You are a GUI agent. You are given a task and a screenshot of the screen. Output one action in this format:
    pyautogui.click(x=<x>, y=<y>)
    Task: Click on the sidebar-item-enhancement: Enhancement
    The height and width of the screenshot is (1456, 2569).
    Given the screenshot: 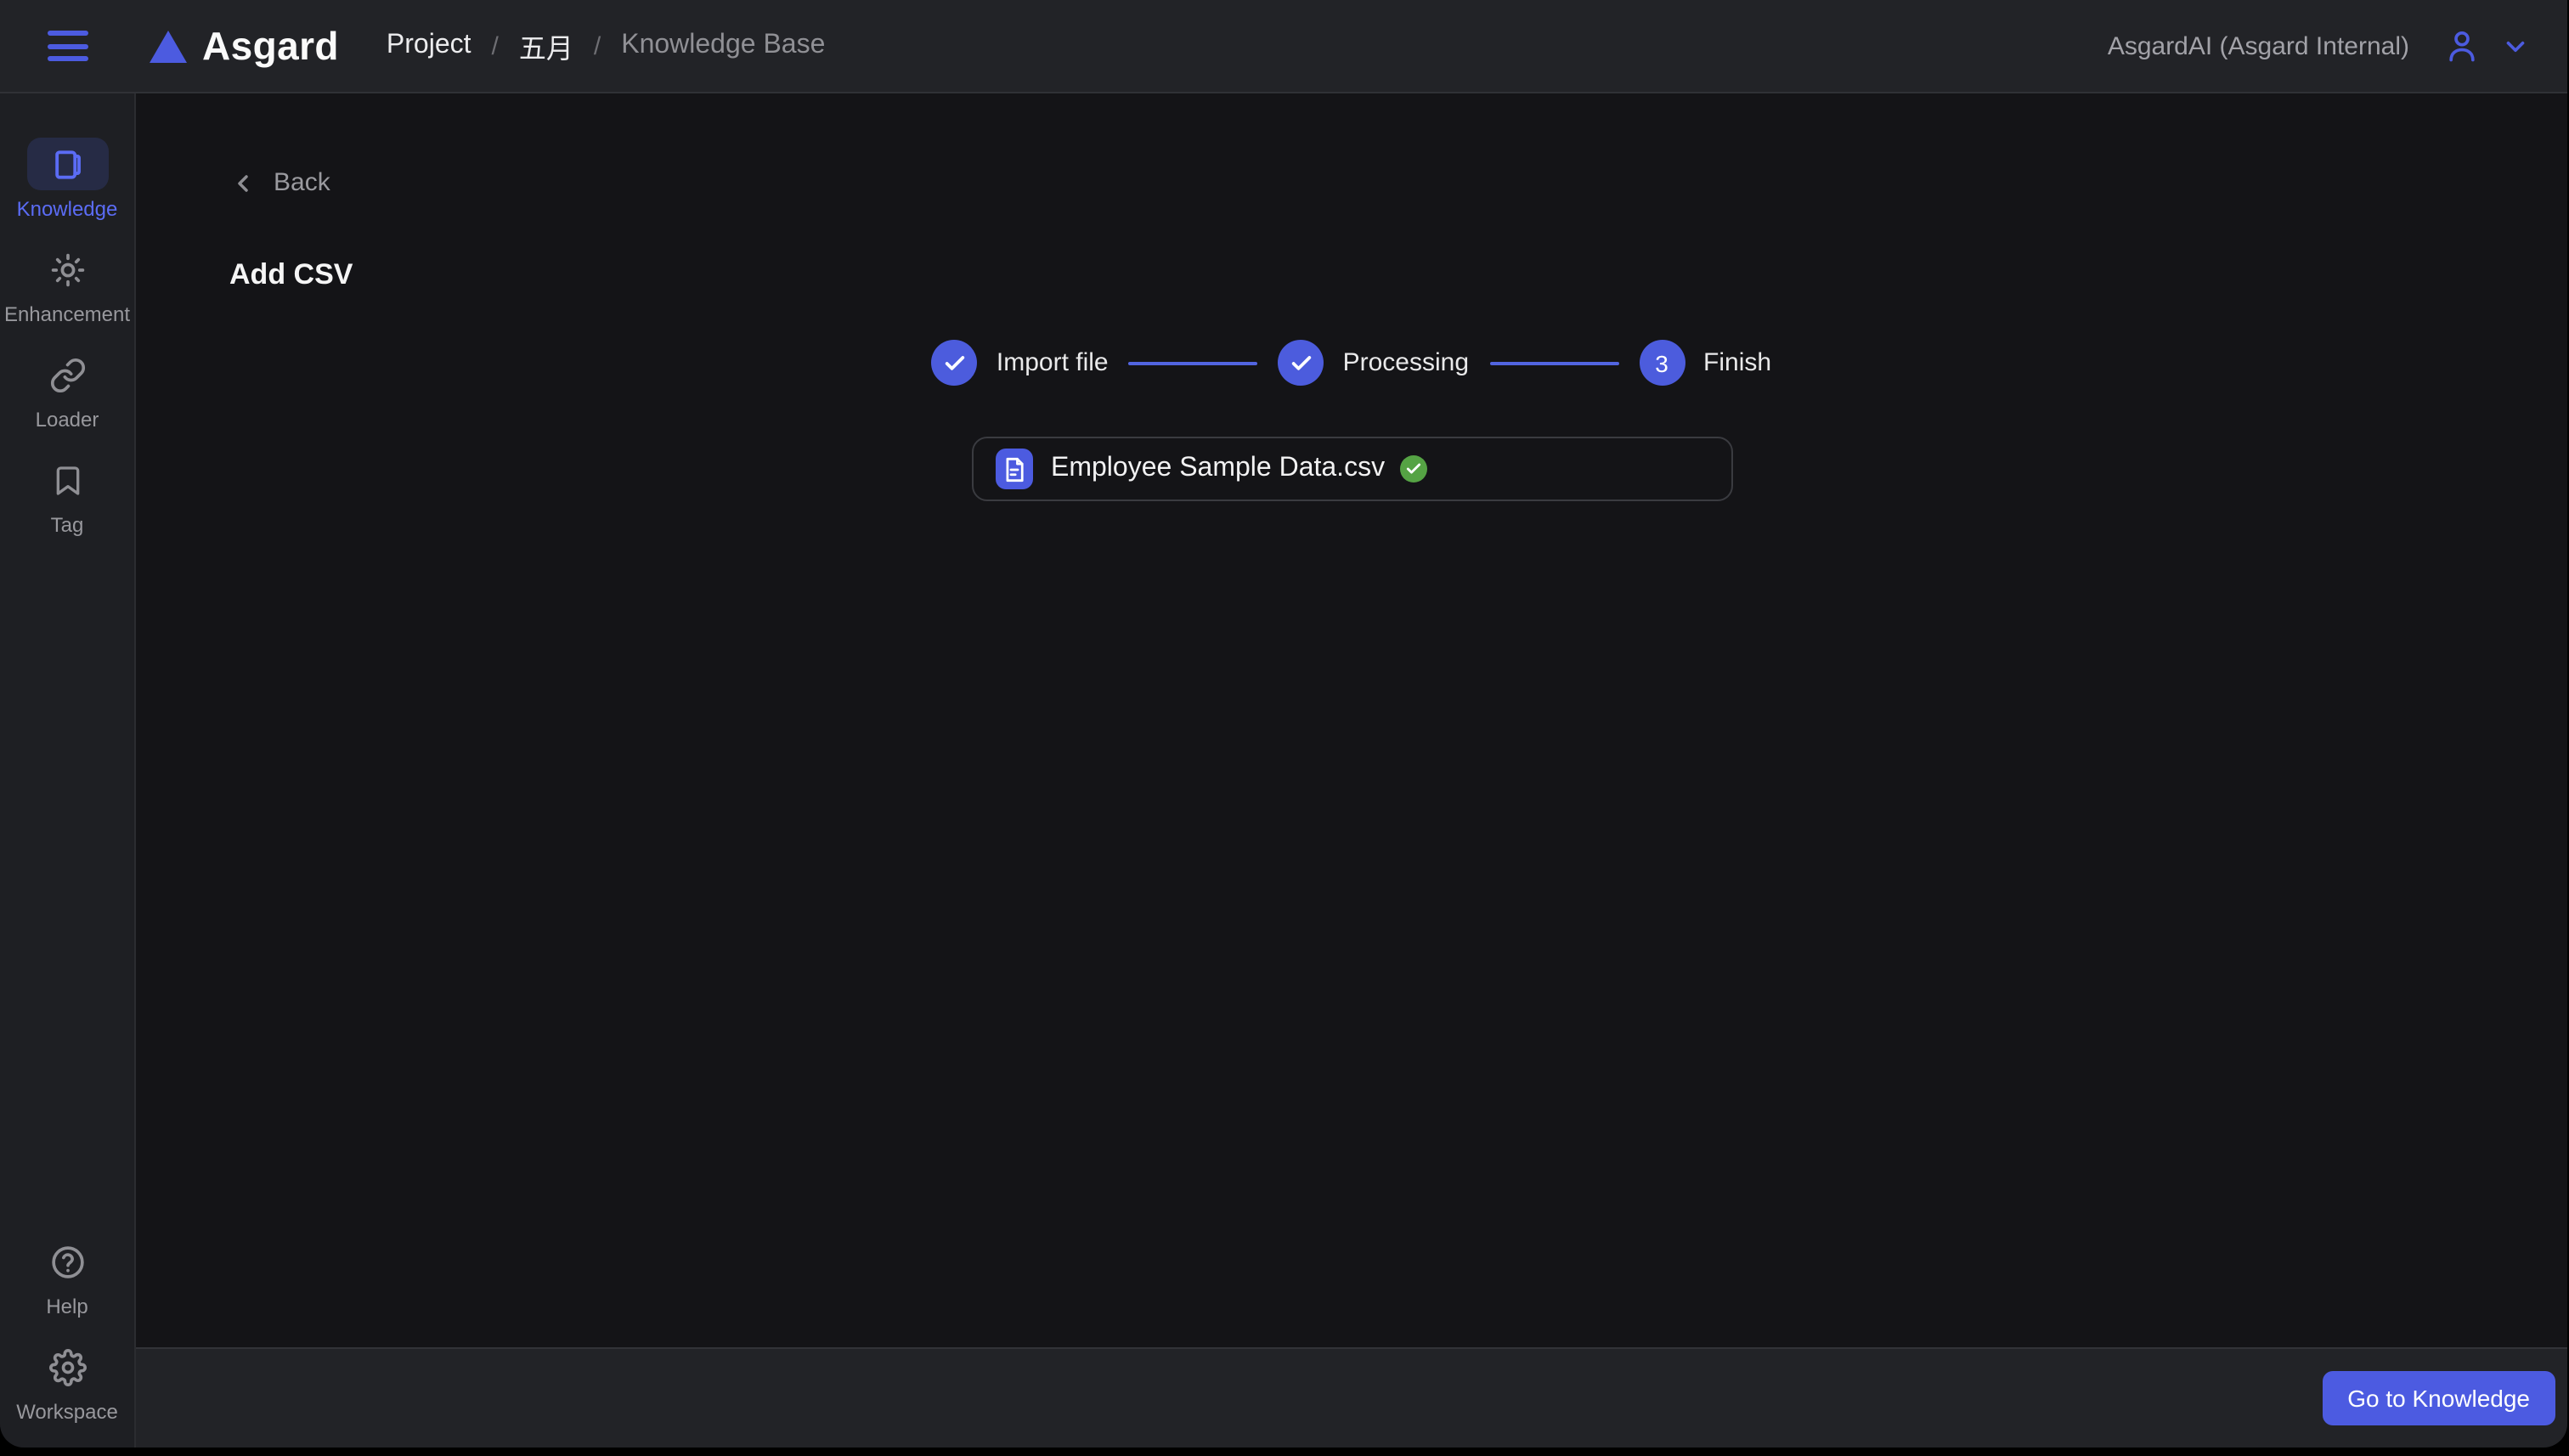 What is the action you would take?
    pyautogui.click(x=68, y=285)
    